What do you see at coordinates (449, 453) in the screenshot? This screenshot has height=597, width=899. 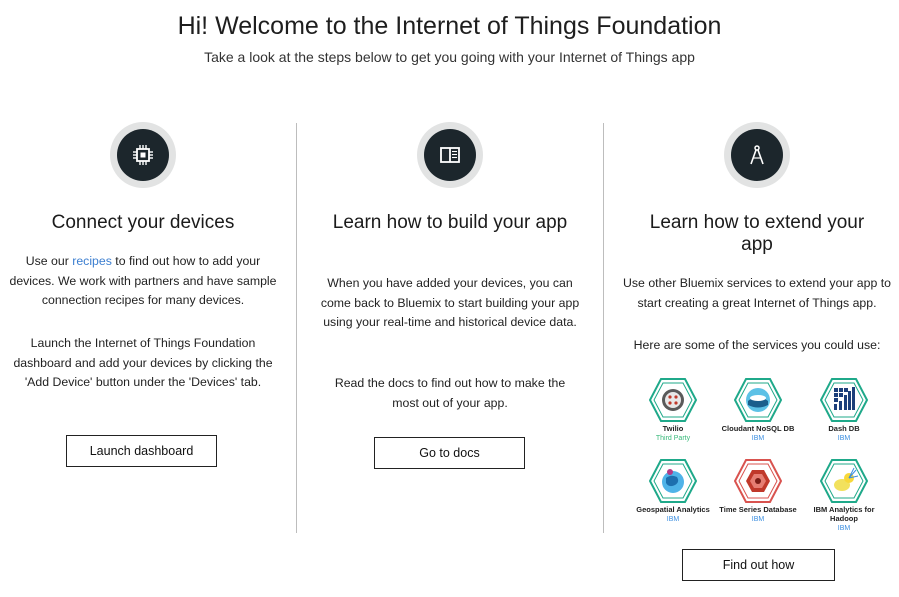 I see `go-to-docs-button: Go to docs` at bounding box center [449, 453].